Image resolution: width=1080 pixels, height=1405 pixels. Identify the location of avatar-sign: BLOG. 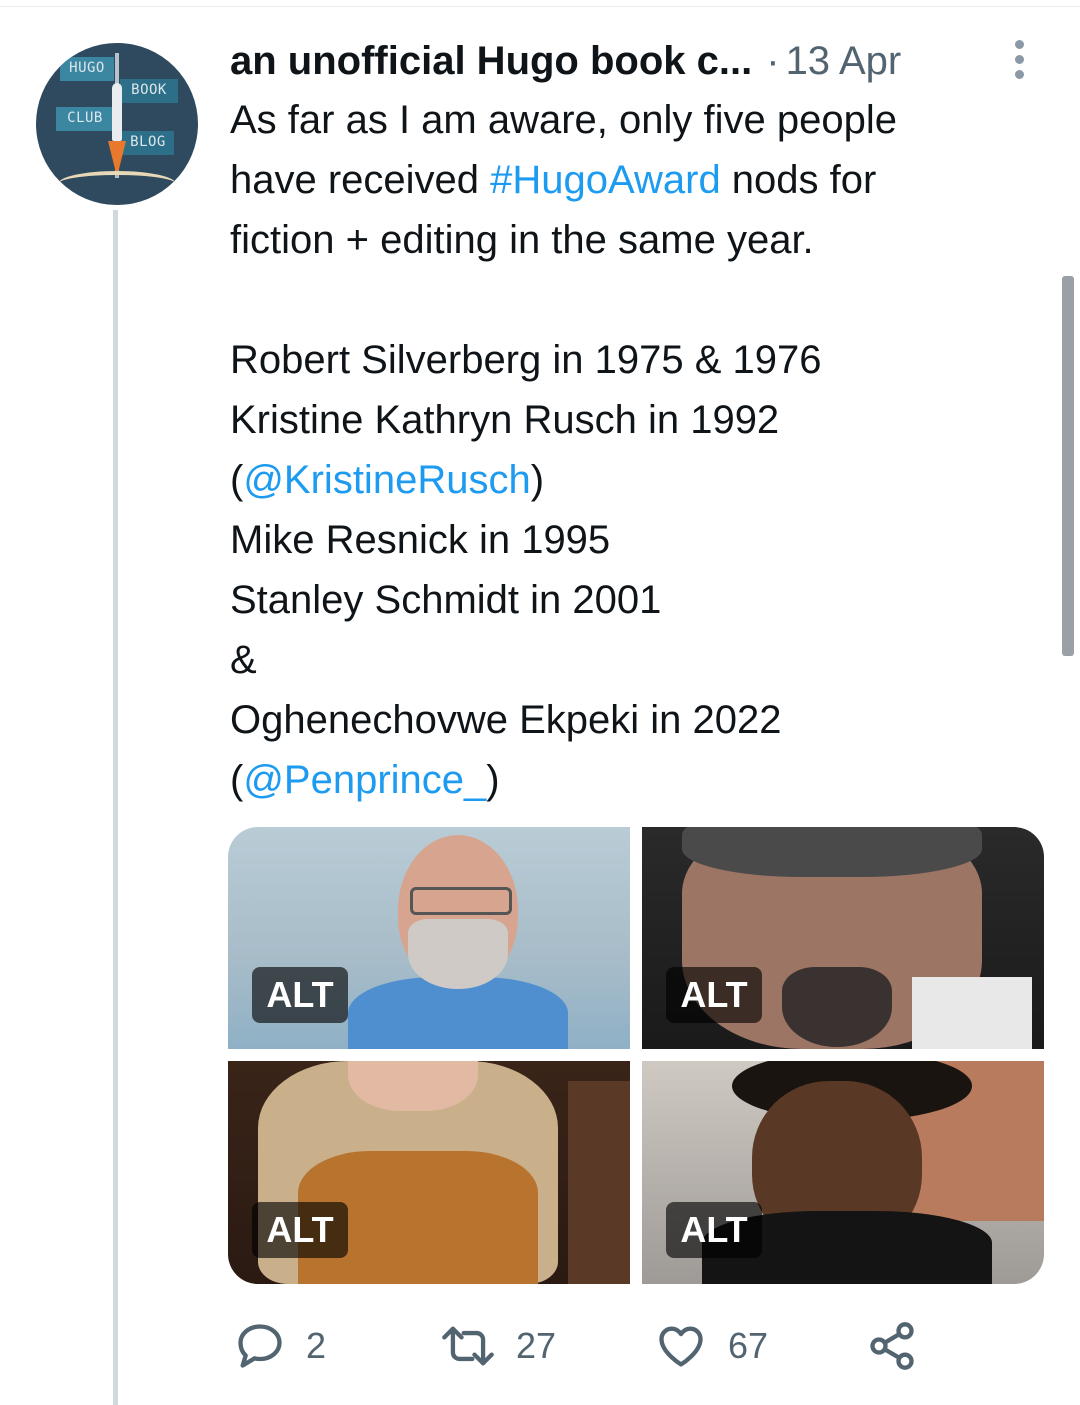
(148, 143).